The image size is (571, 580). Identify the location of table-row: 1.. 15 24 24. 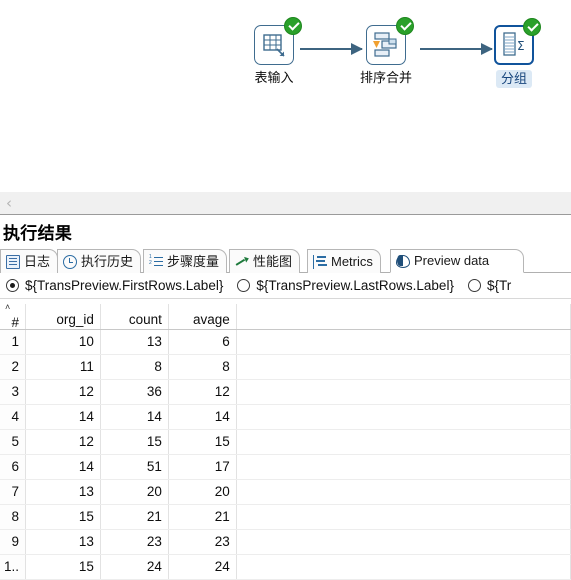
(285, 567).